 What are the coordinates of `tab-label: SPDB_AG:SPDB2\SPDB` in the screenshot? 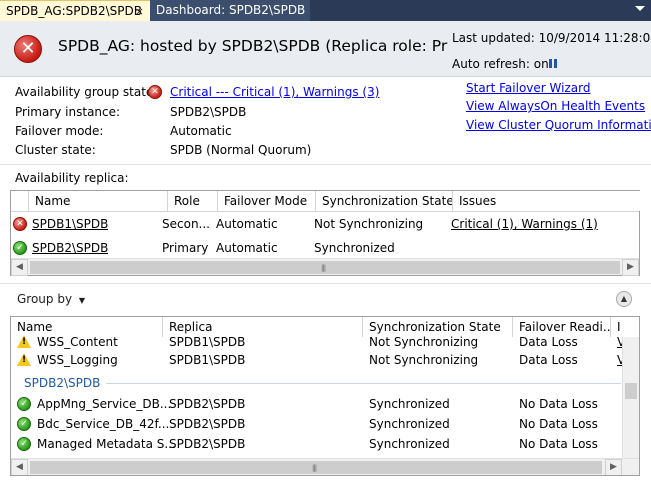 It's located at (74, 11).